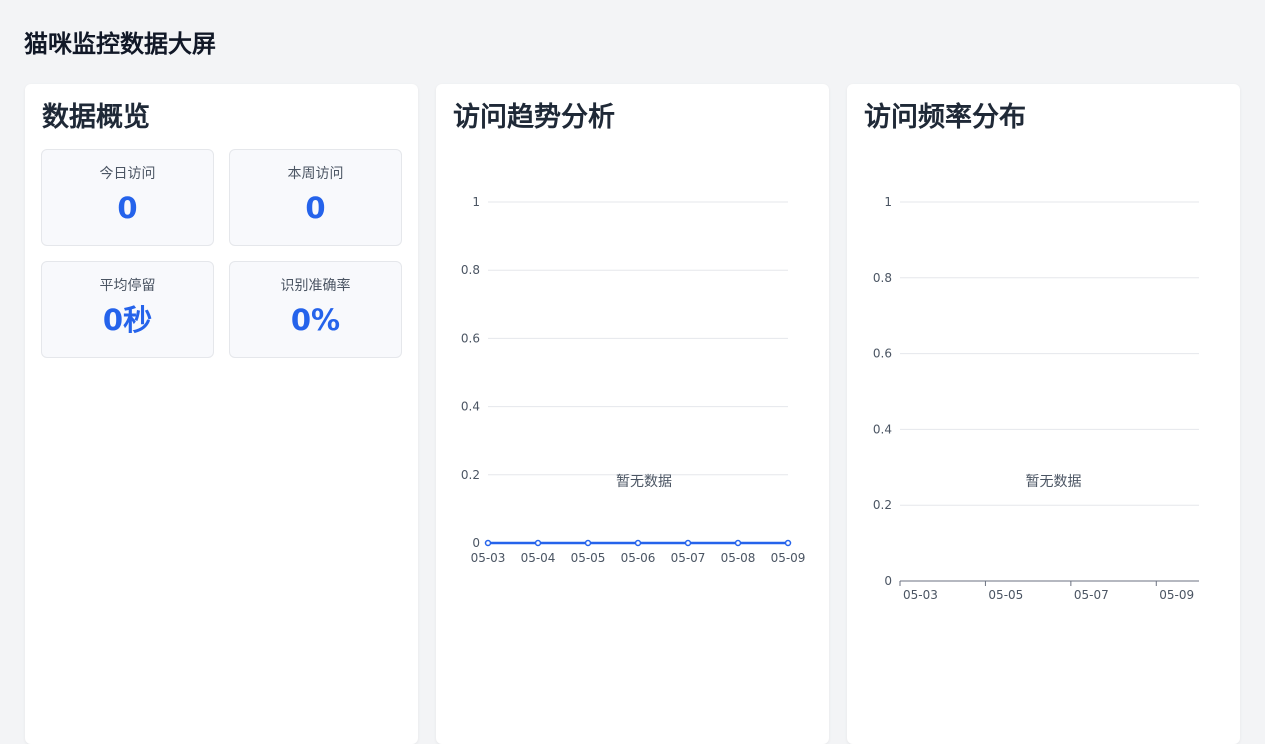 Image resolution: width=1265 pixels, height=744 pixels. I want to click on stat-label: 今日访问, so click(127, 174).